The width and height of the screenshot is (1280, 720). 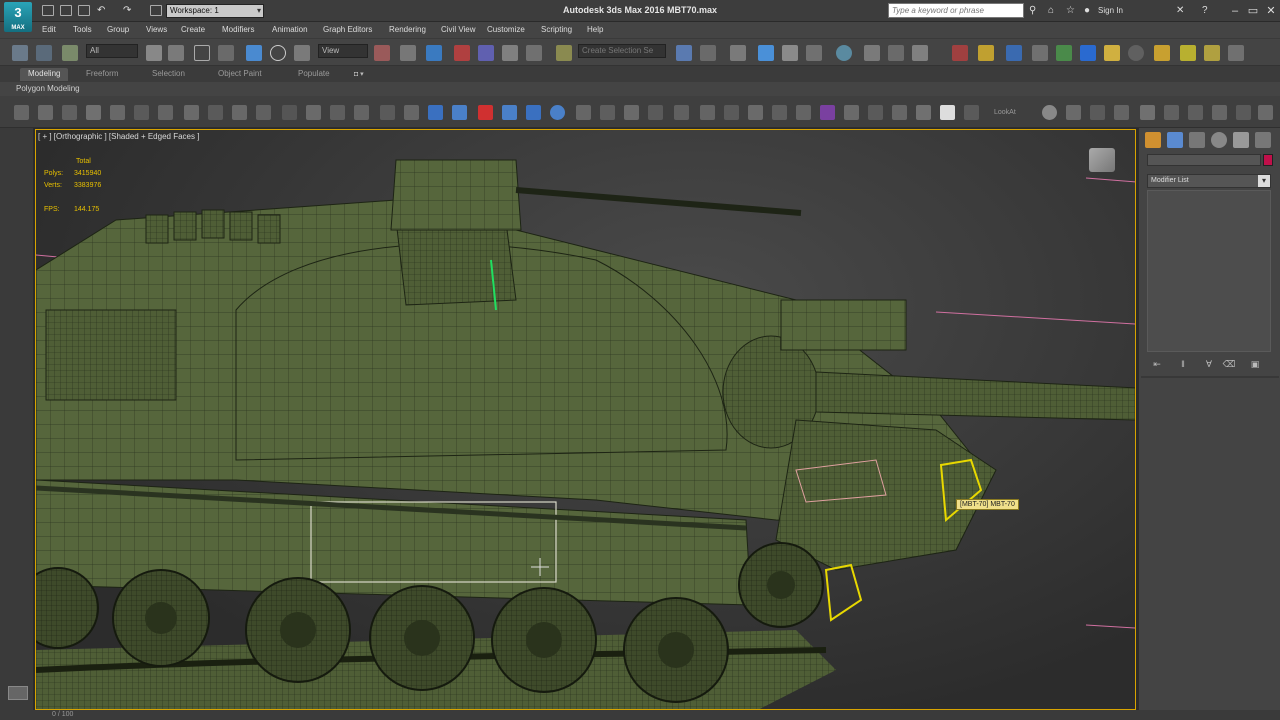 What do you see at coordinates (960, 53) in the screenshot?
I see `object-paint-icon` at bounding box center [960, 53].